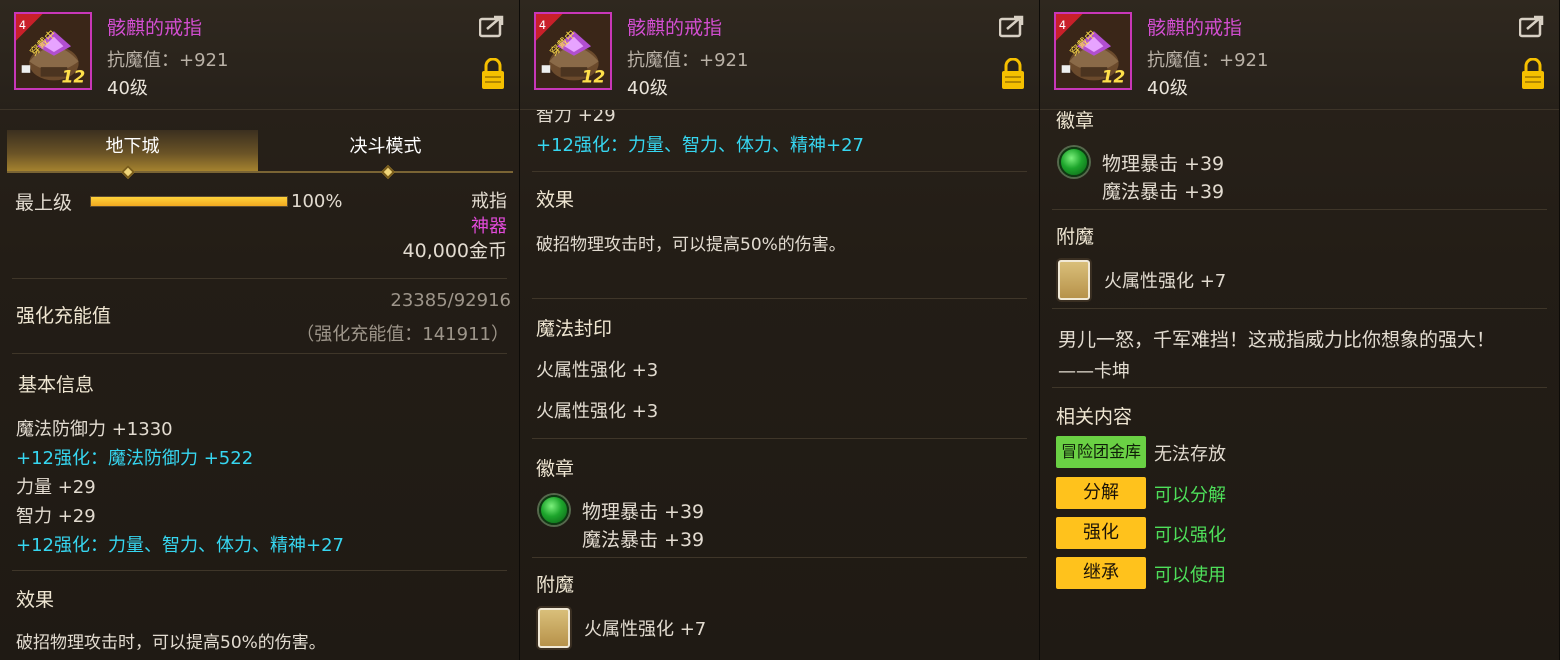 The height and width of the screenshot is (660, 1560). What do you see at coordinates (132, 151) in the screenshot?
I see `tab-dungeon: 地下城` at bounding box center [132, 151].